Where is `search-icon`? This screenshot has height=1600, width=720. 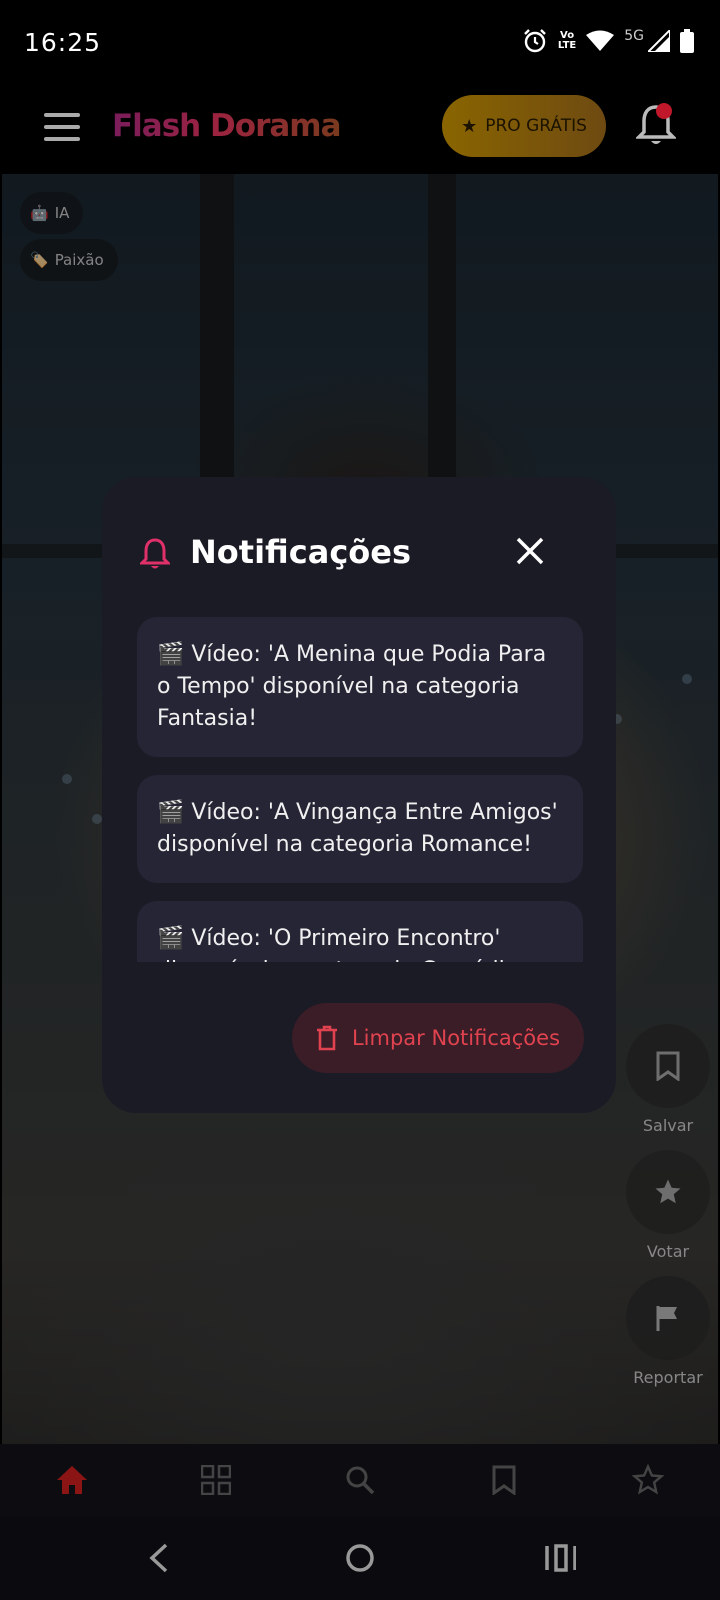
search-icon is located at coordinates (360, 1480).